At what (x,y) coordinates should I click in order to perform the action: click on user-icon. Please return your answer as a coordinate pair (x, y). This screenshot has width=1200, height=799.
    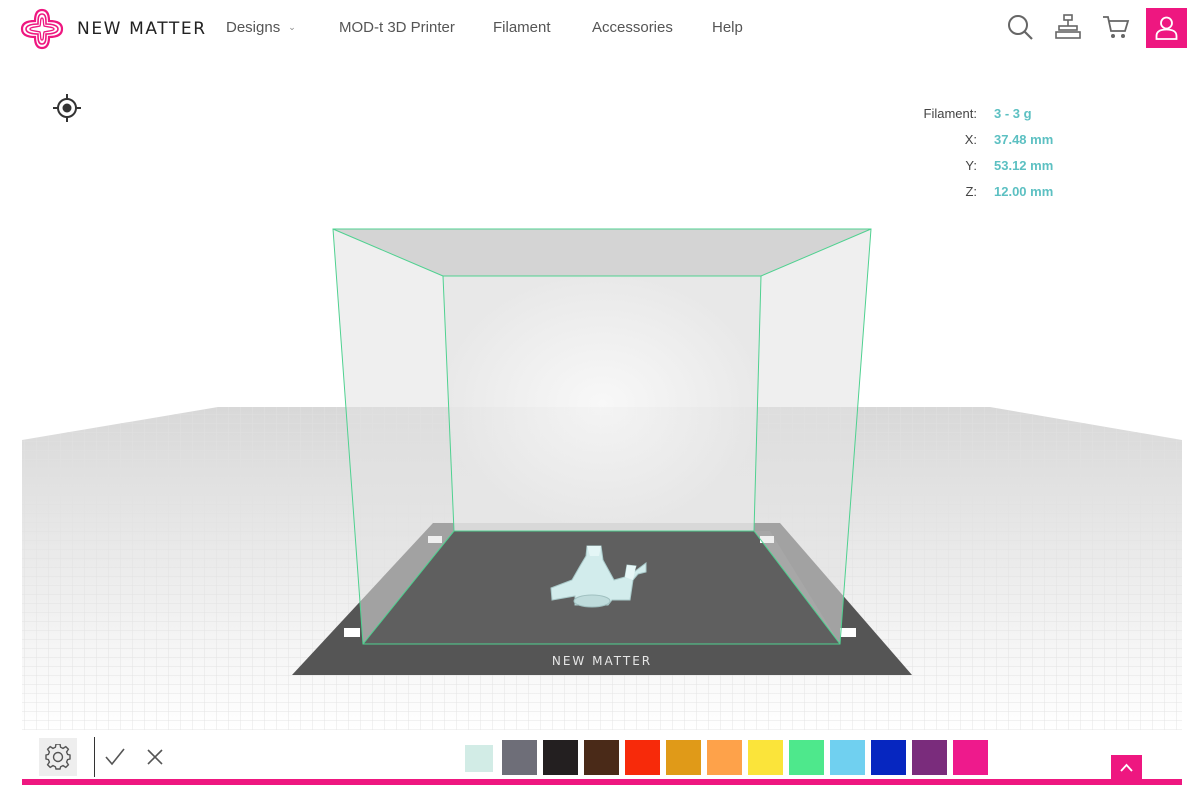
    Looking at the image, I should click on (1166, 28).